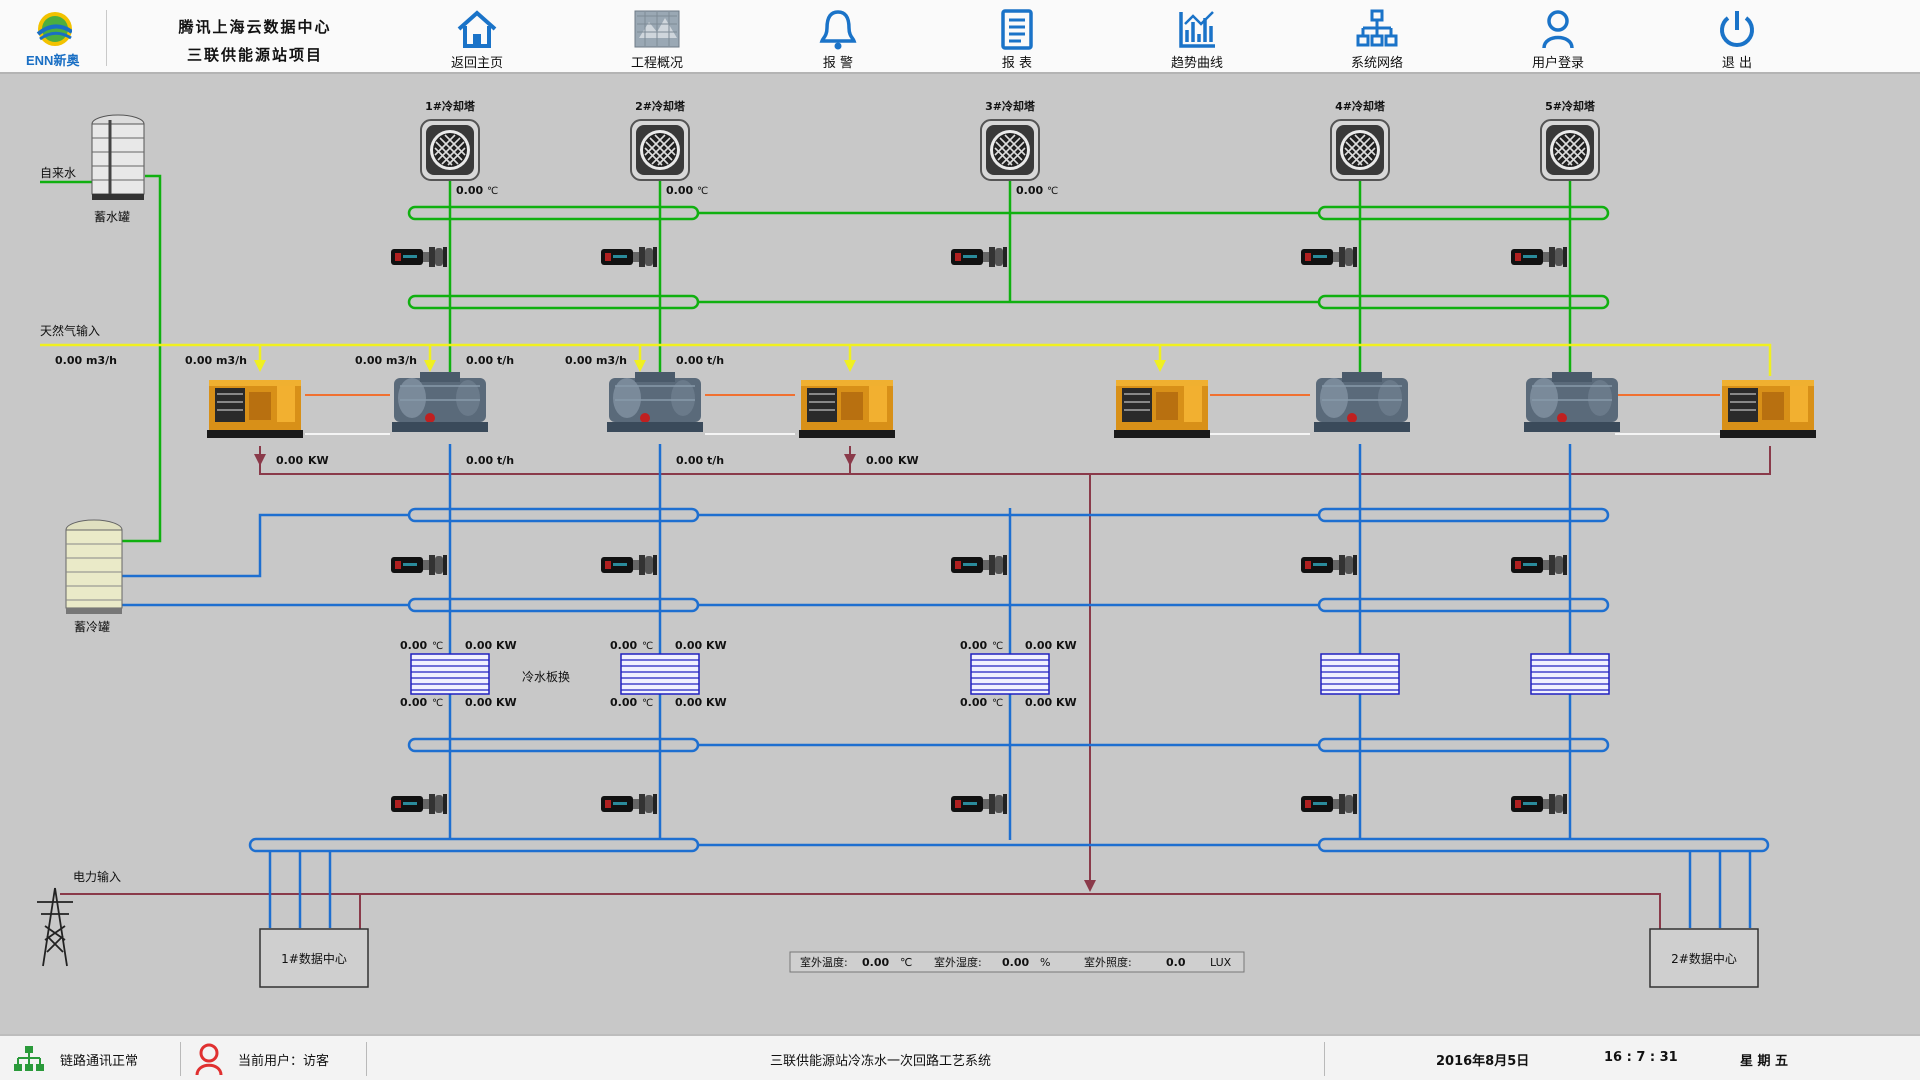 The width and height of the screenshot is (1920, 1080). Describe the element at coordinates (1066, 645) in the screenshot. I see `exchanger-3-p1-unit: KW` at that location.